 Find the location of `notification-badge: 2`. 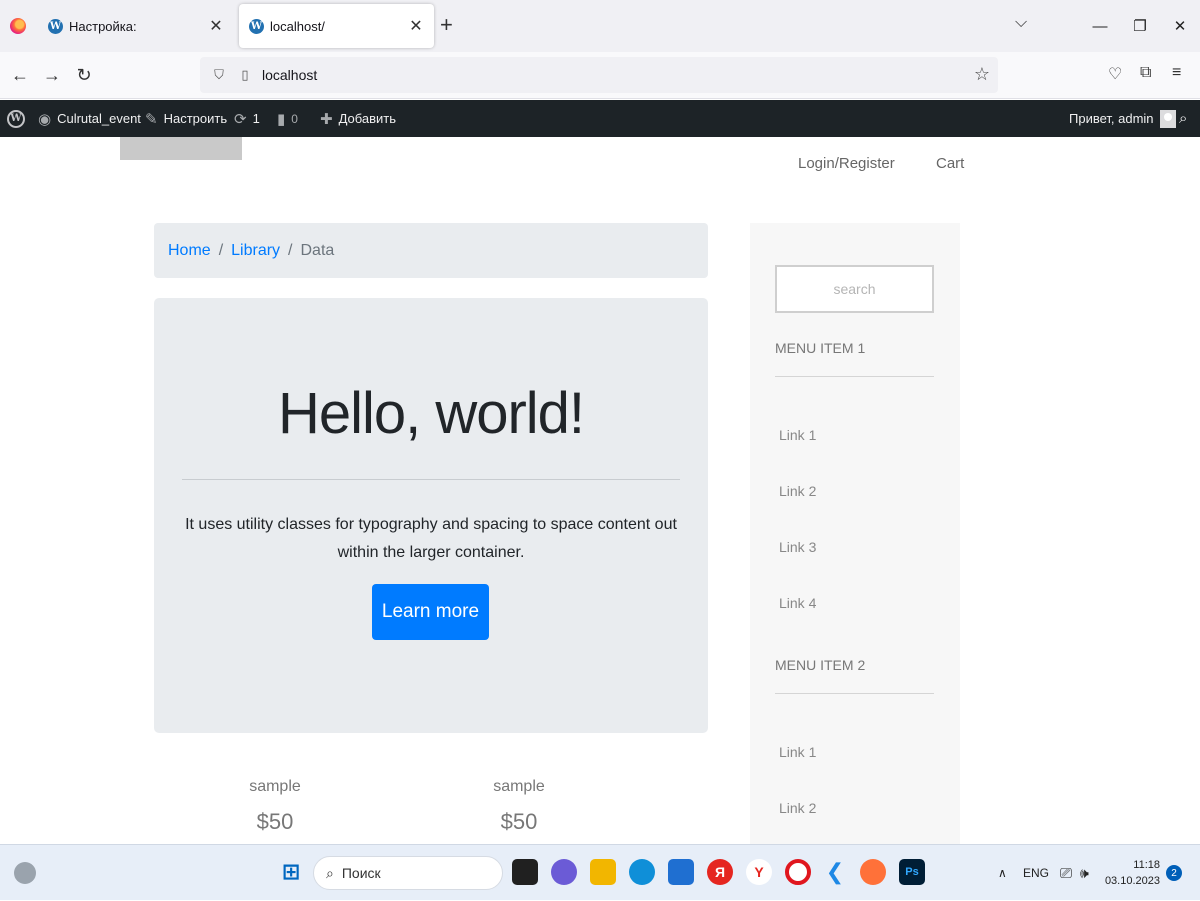

notification-badge: 2 is located at coordinates (1174, 873).